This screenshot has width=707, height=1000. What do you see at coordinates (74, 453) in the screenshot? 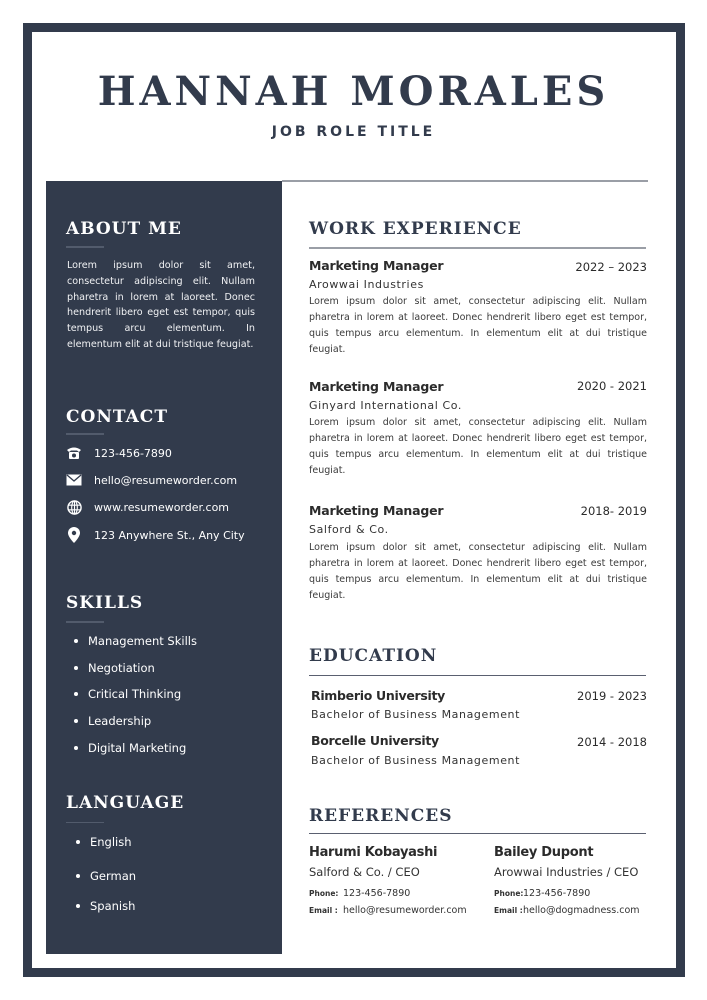
I see `phone-icon` at bounding box center [74, 453].